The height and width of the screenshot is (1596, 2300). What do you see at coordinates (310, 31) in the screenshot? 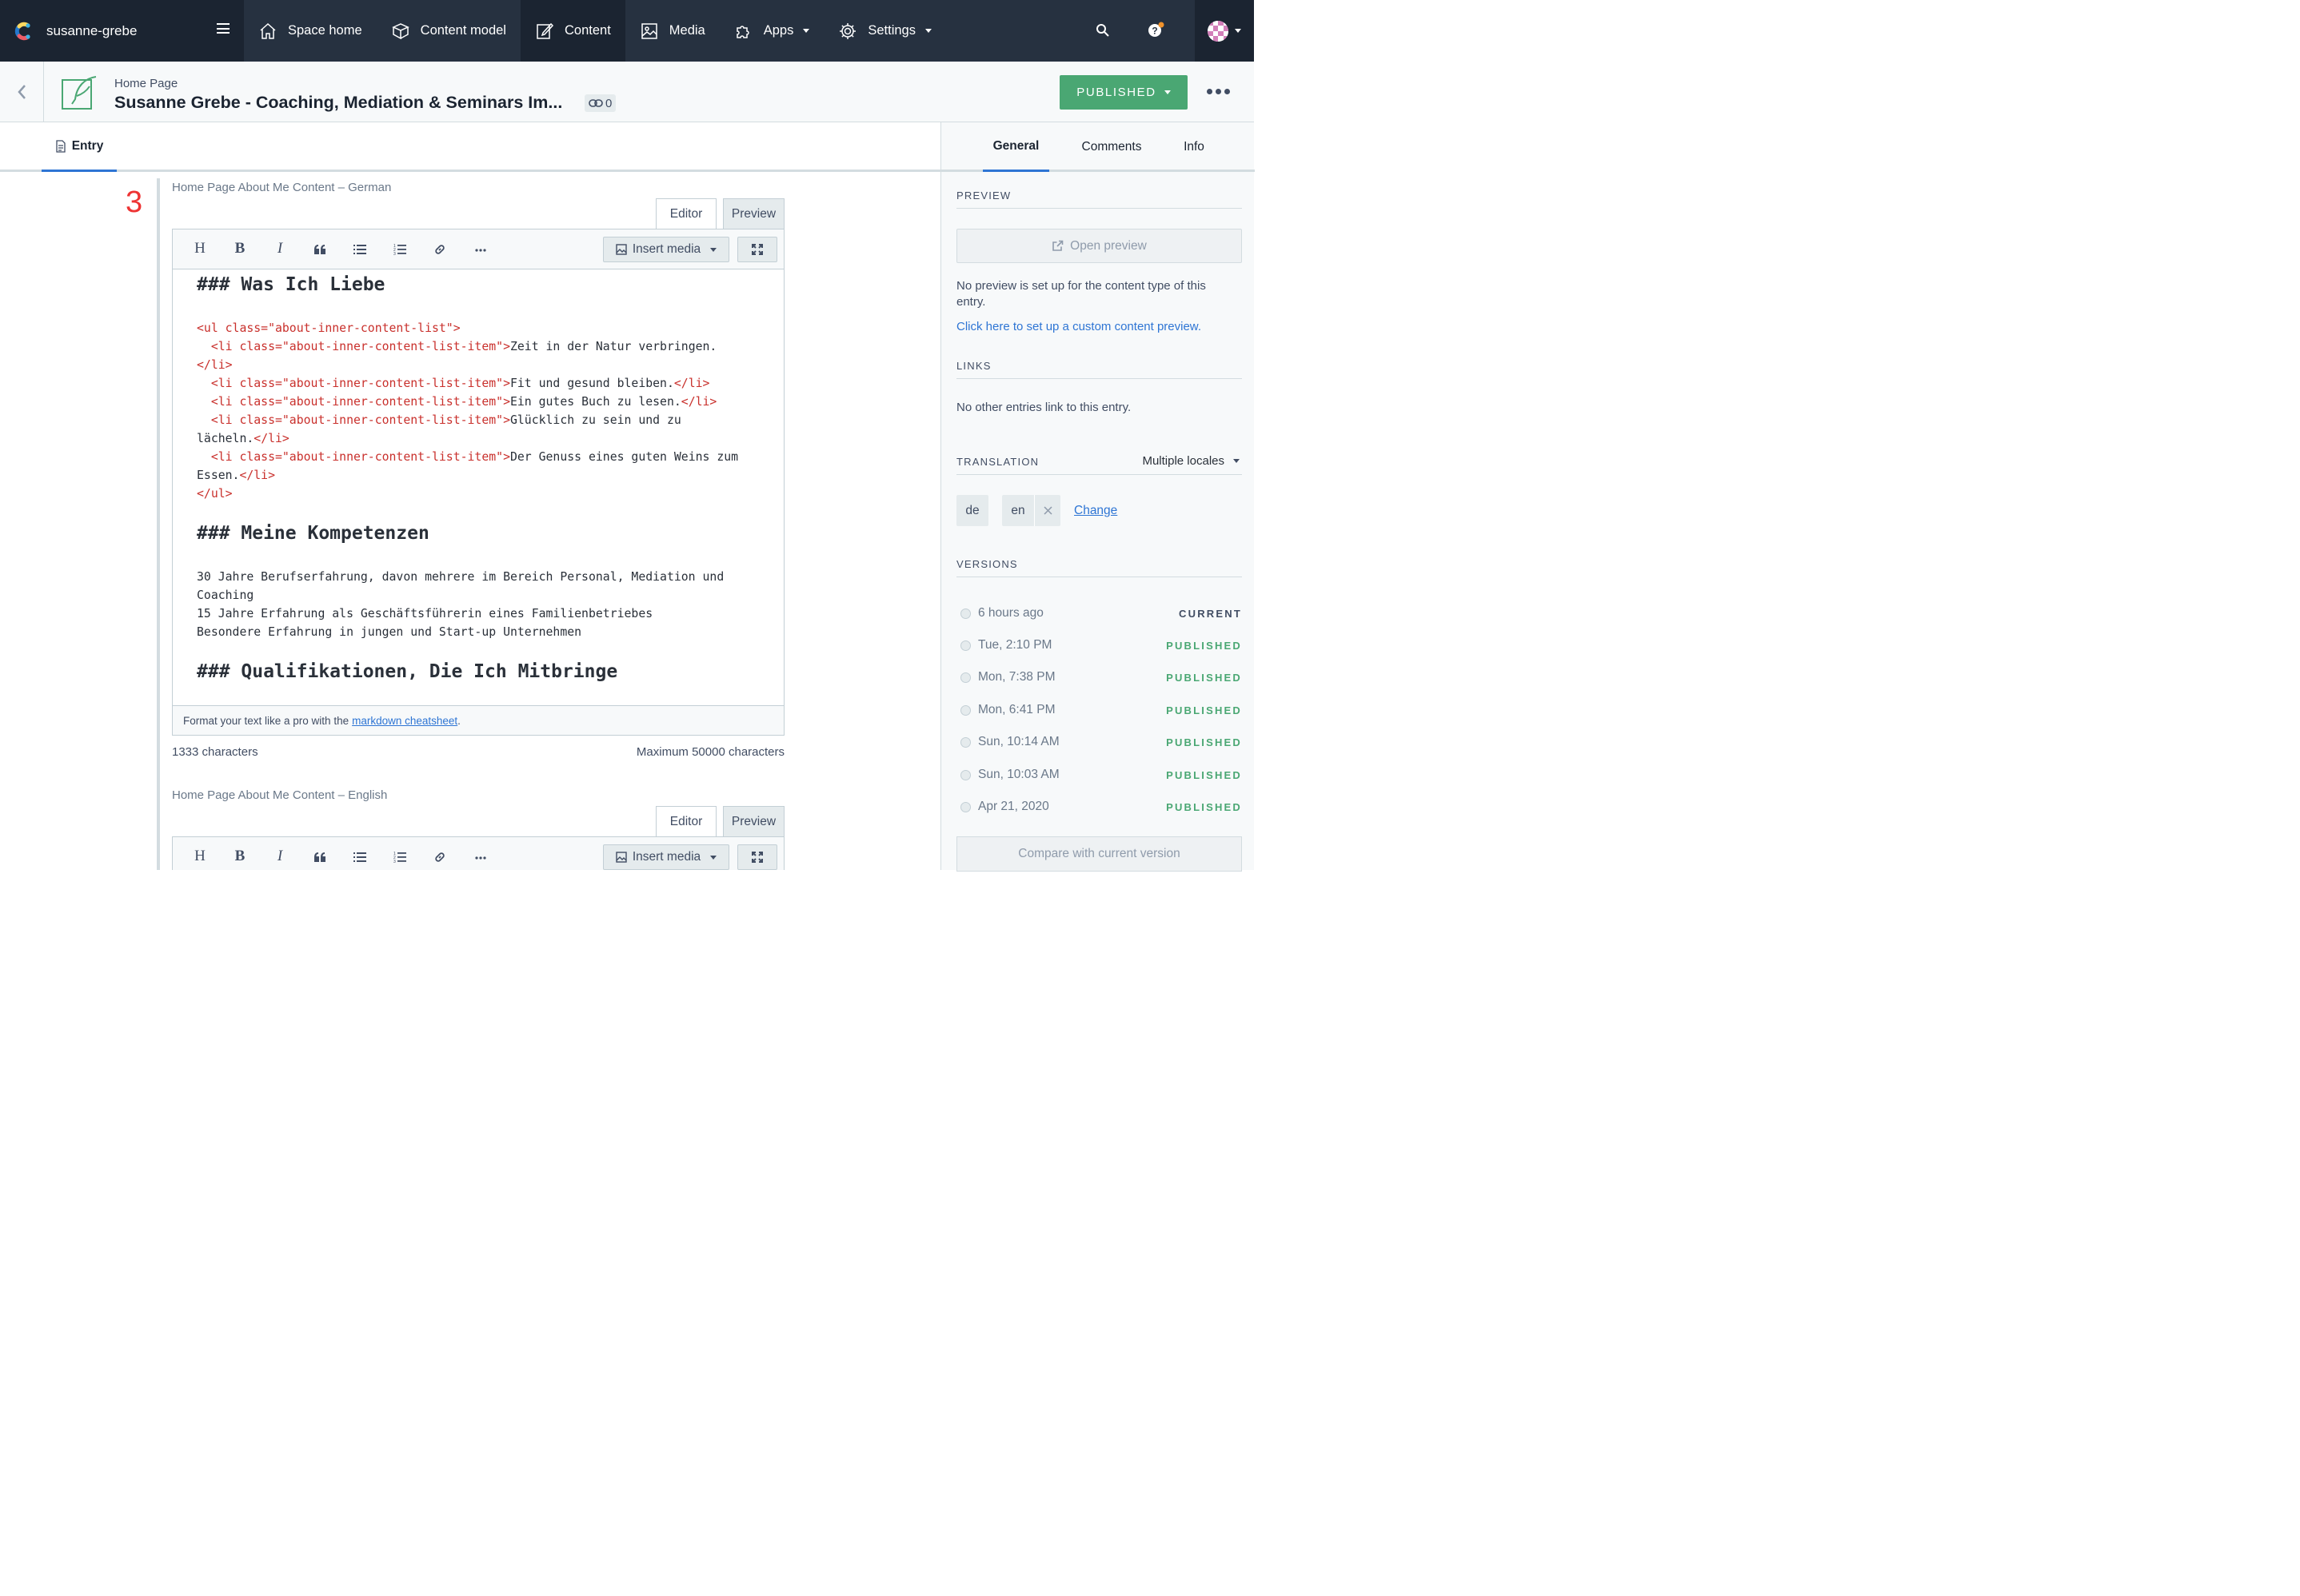
I see `nav-space-home: Space home` at bounding box center [310, 31].